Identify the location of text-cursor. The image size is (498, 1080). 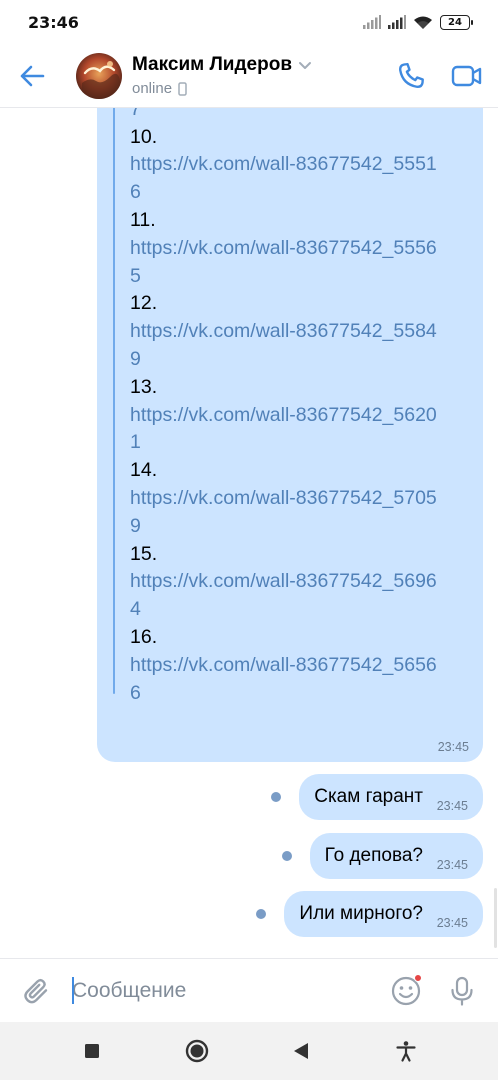
(73, 990).